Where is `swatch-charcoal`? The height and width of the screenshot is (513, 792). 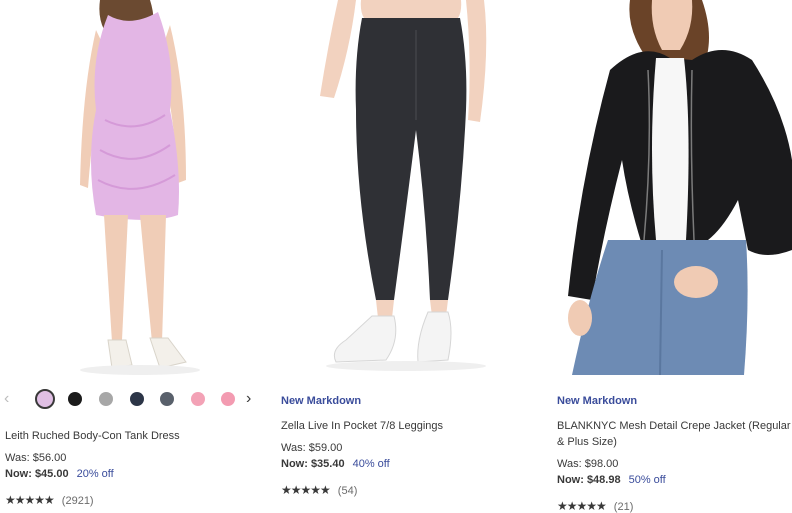 swatch-charcoal is located at coordinates (167, 399).